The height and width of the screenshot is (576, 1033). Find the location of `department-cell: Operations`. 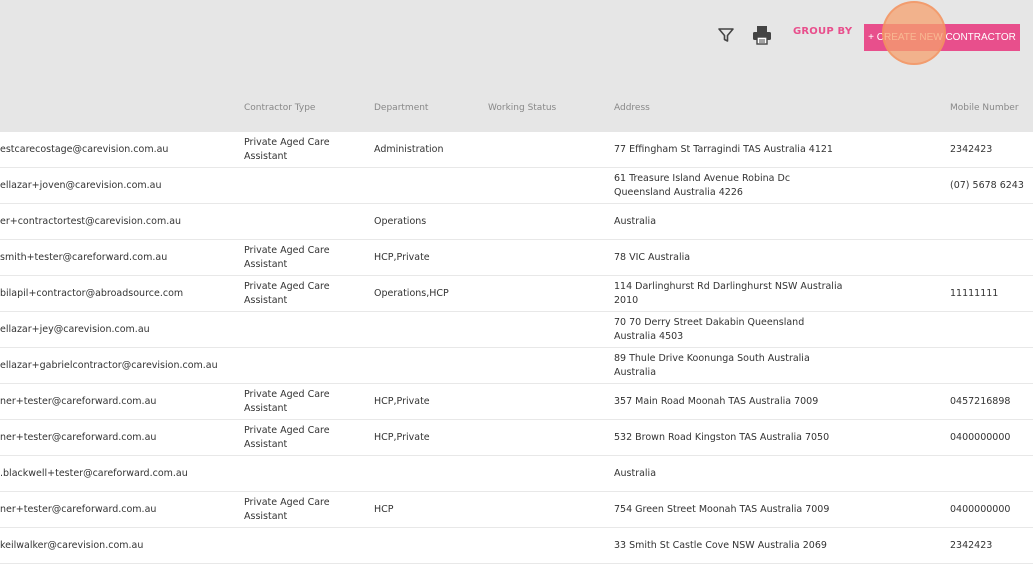

department-cell: Operations is located at coordinates (400, 221).